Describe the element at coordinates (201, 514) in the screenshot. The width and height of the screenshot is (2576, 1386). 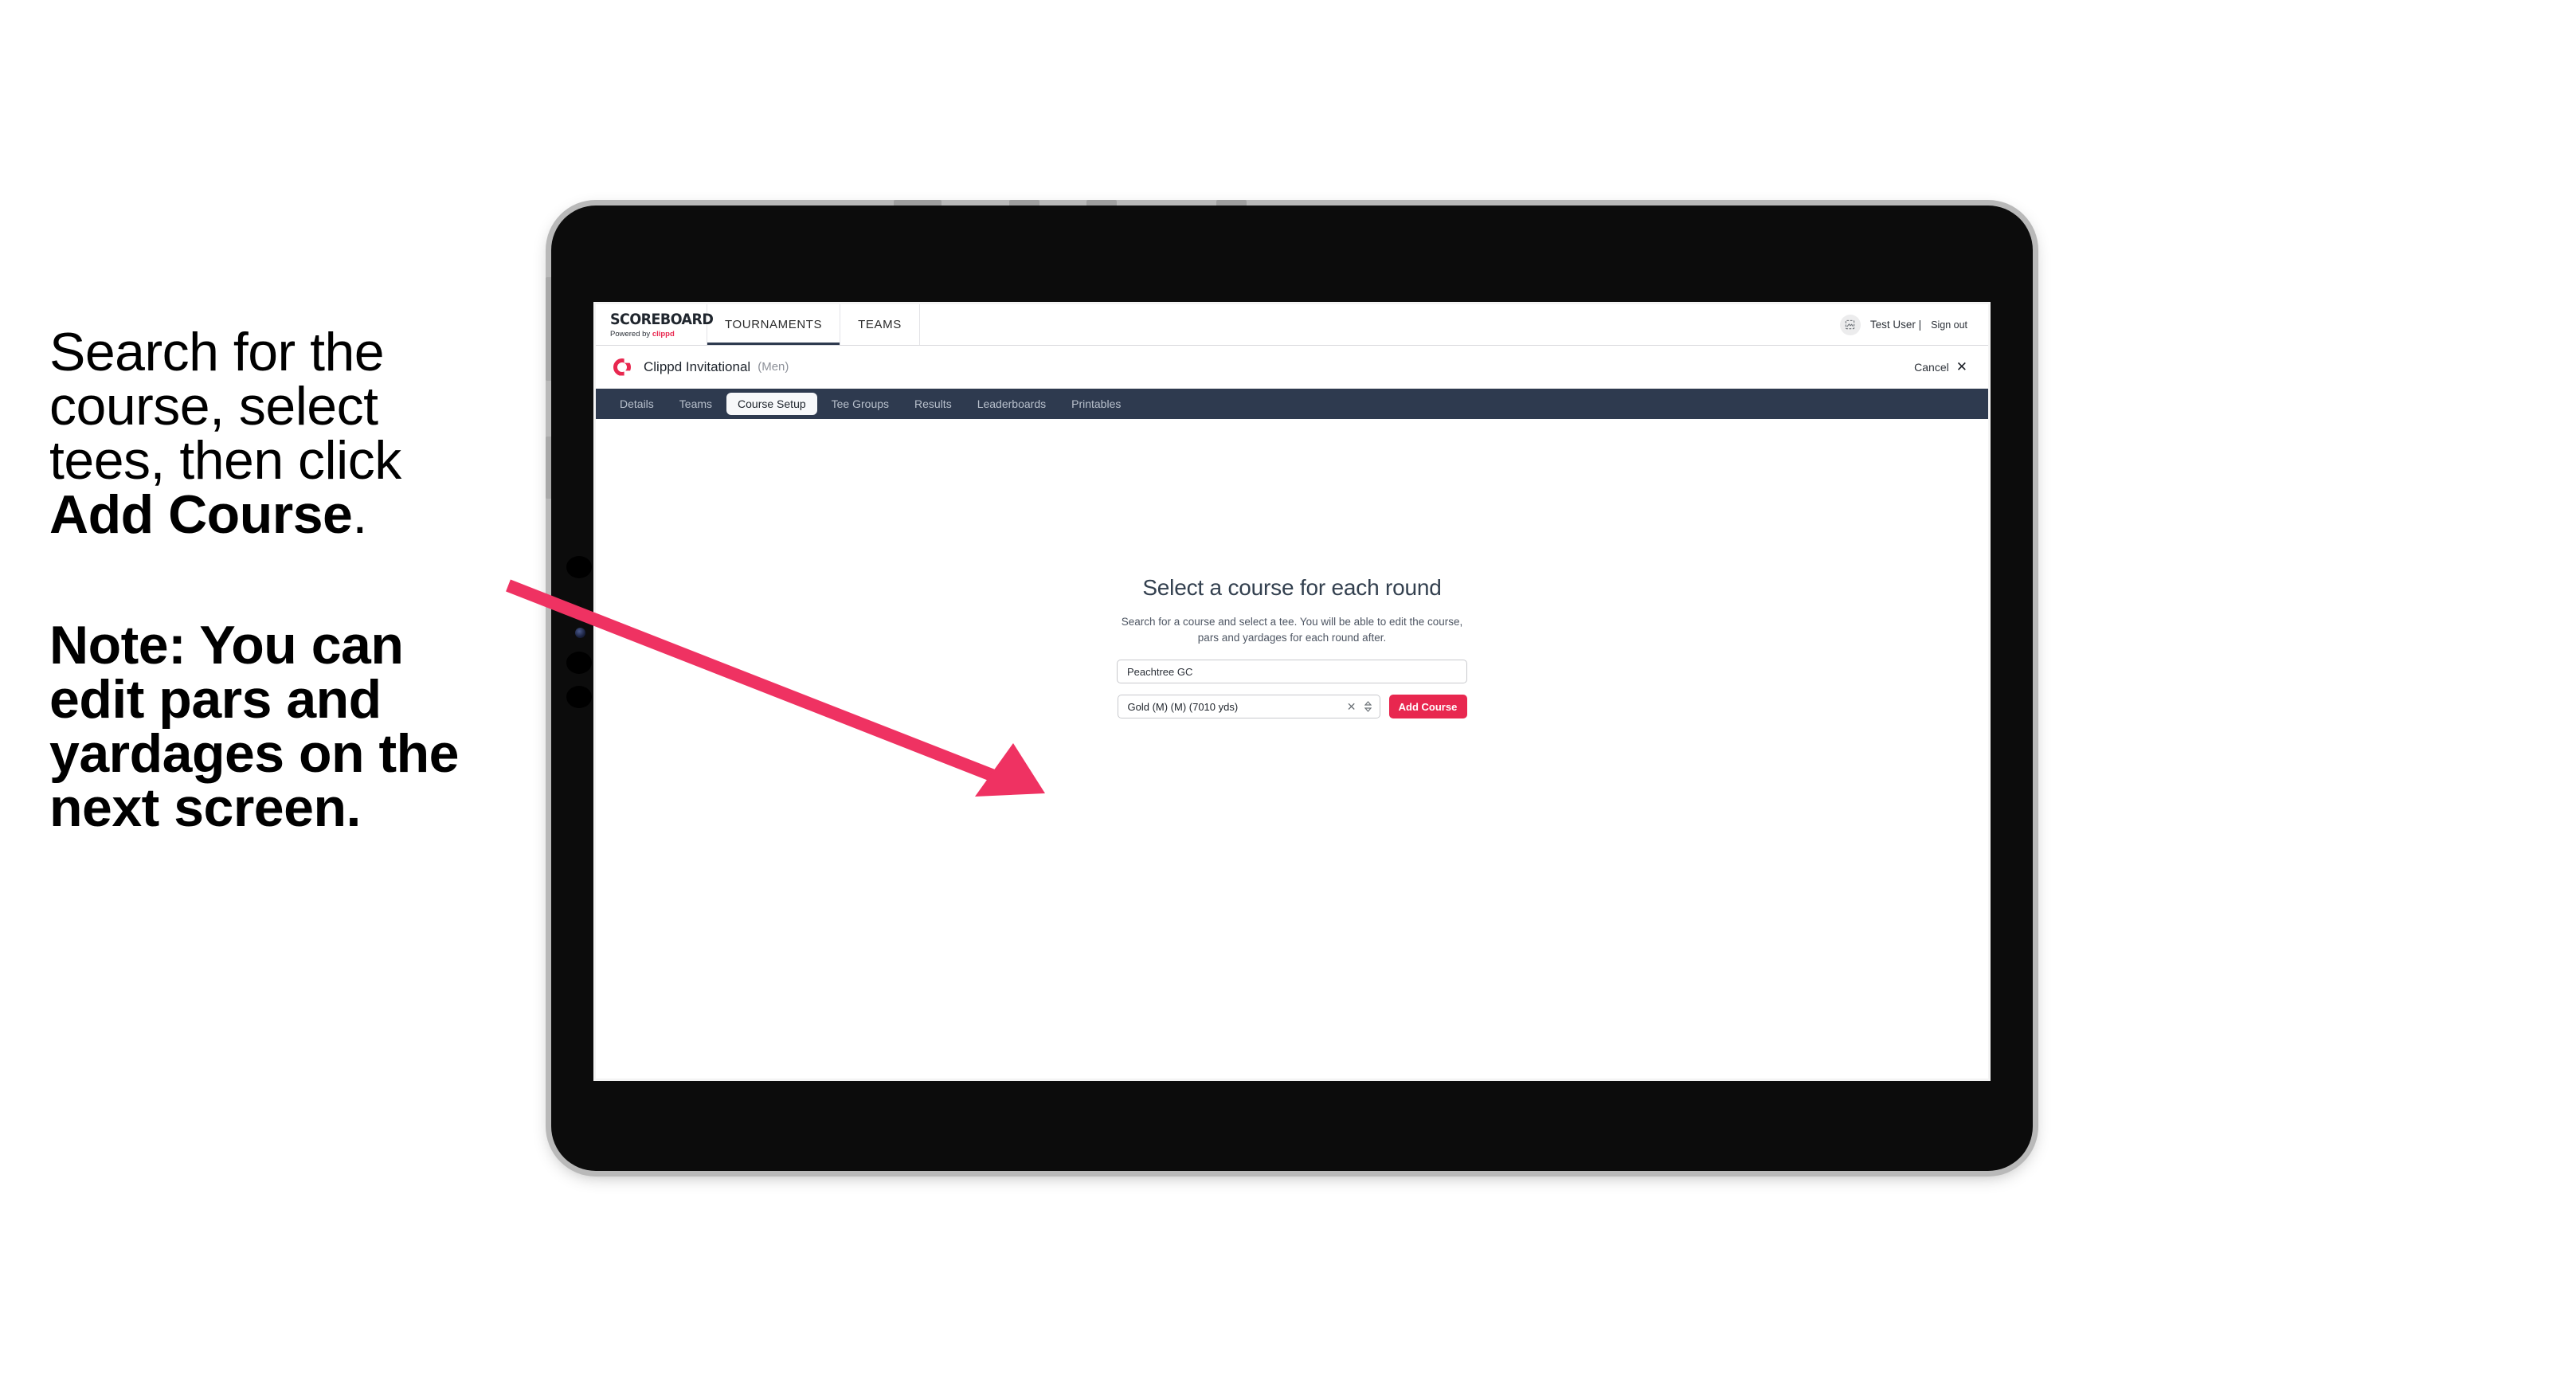
I see `annotation-bold-add-course: Add Course` at that location.